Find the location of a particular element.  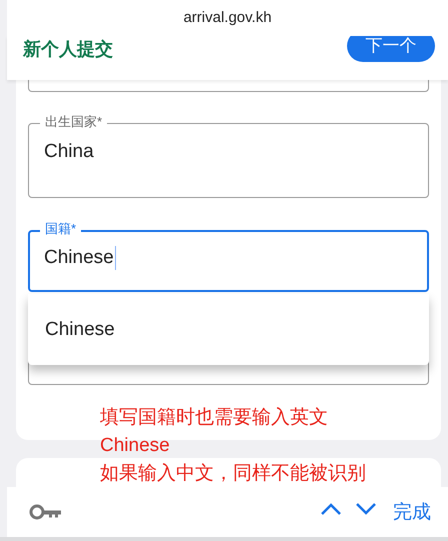

previous-field-icon is located at coordinates (331, 509).